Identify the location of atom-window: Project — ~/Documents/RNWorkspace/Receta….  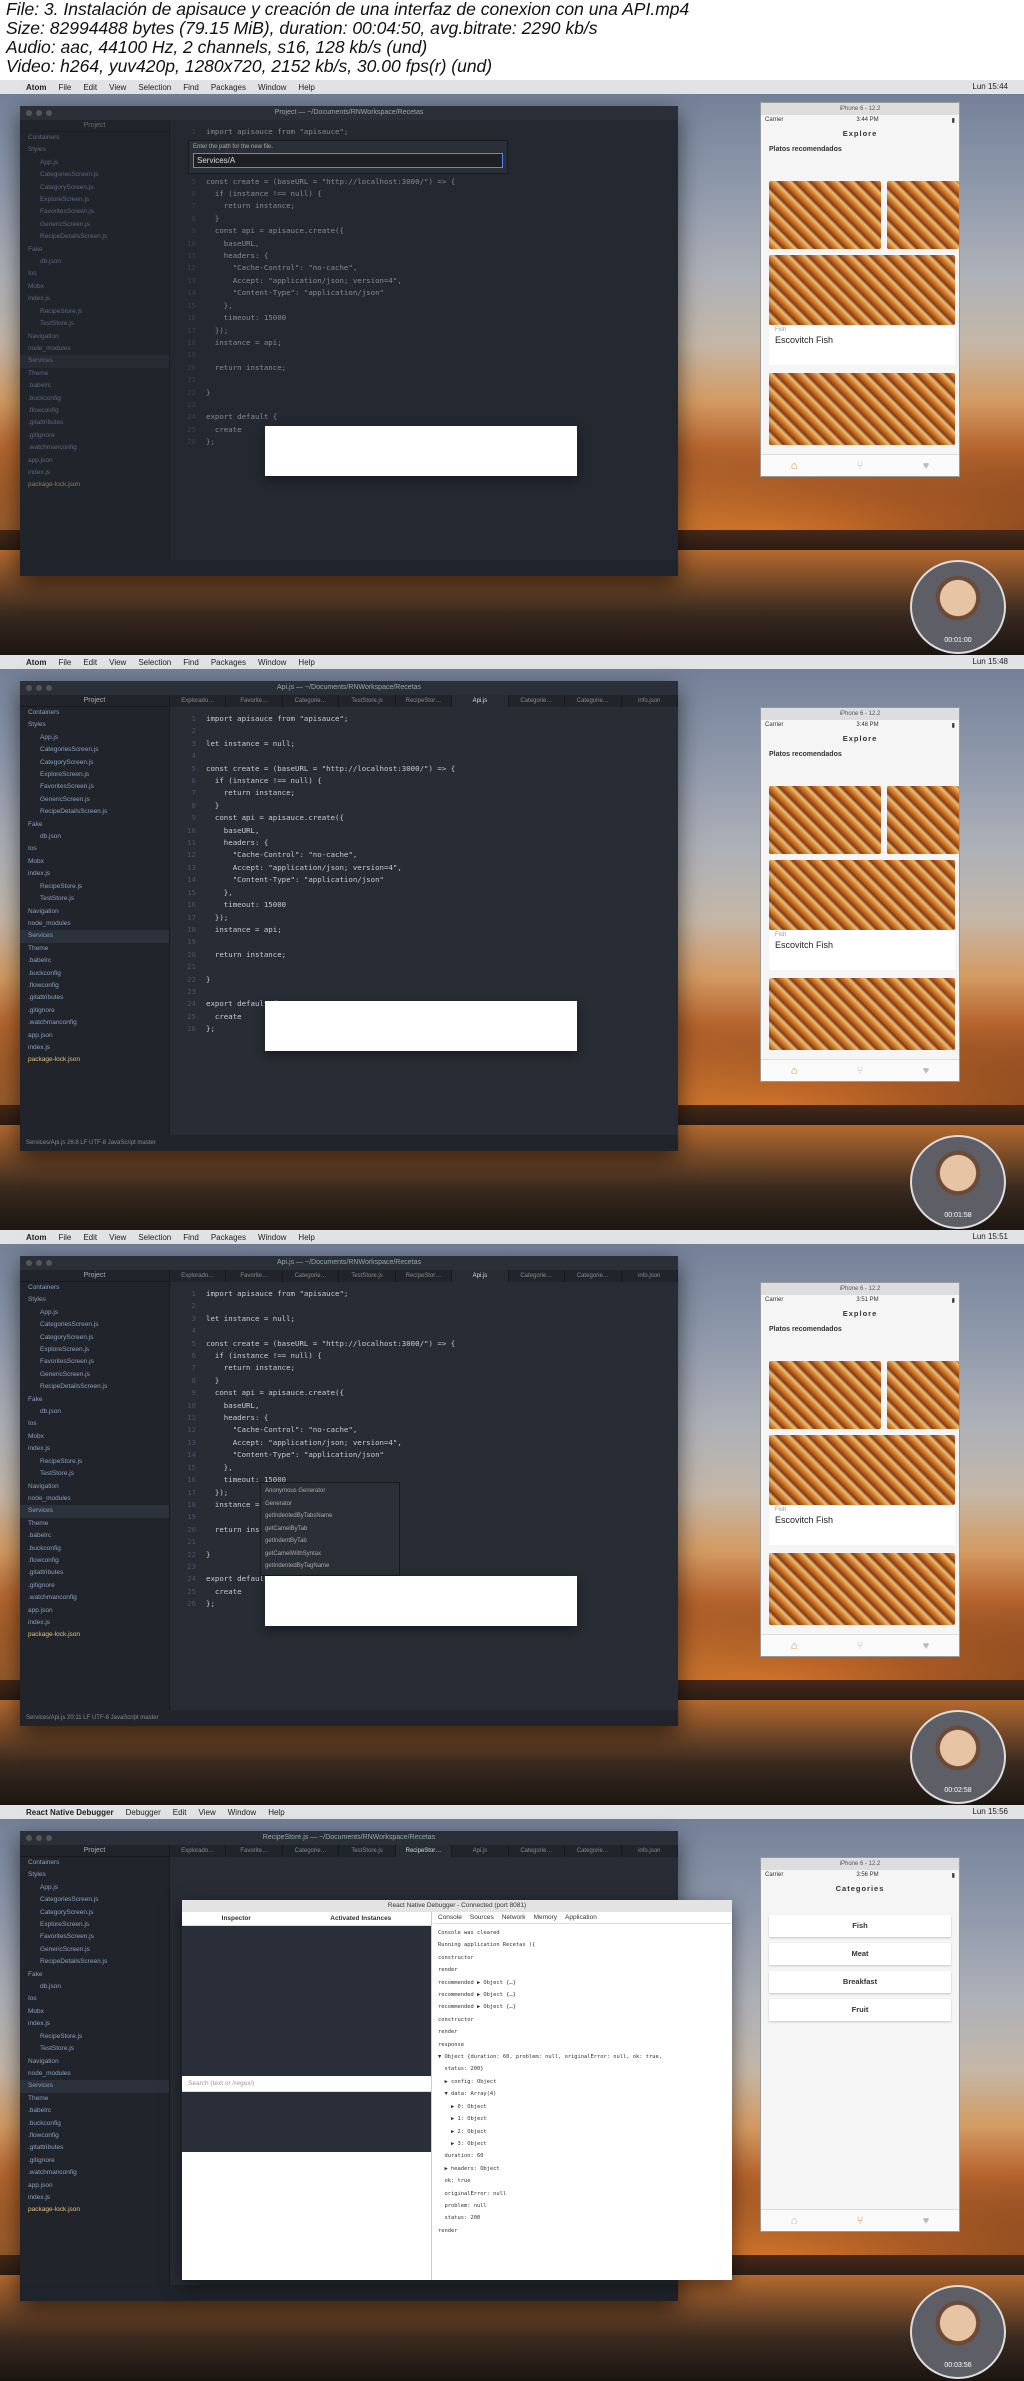
(349, 341).